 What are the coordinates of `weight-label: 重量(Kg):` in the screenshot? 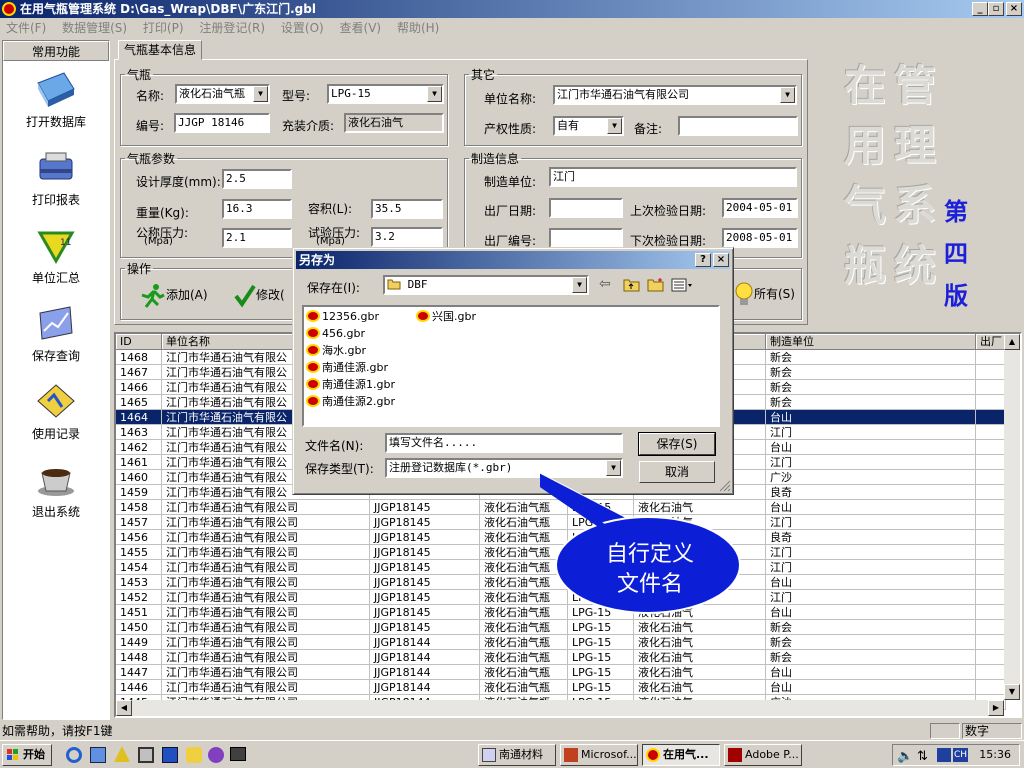 It's located at (162, 213).